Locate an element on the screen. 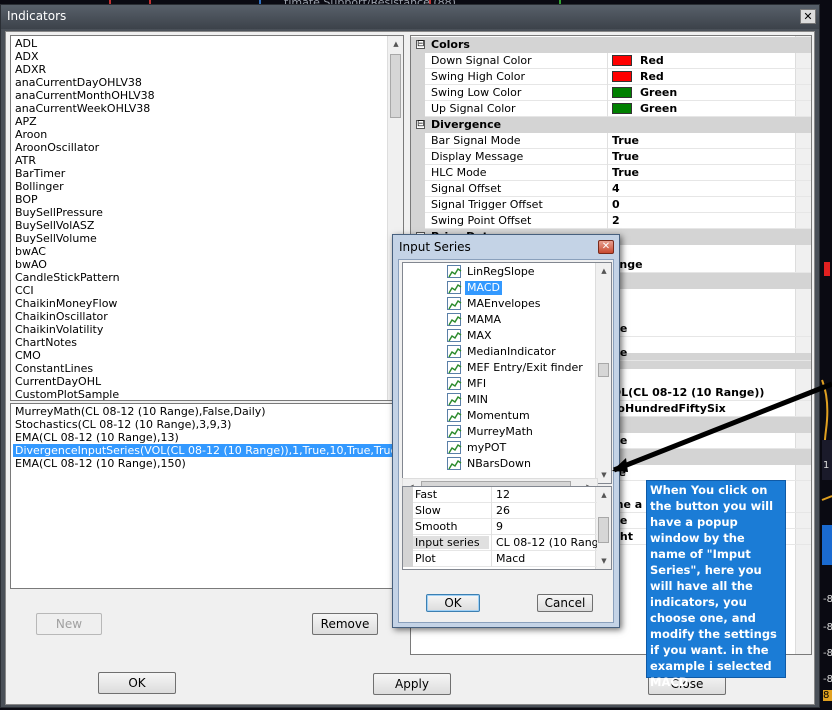 Image resolution: width=832 pixels, height=710 pixels. applied-indicator-item: Stochastics(CL 08-12 (10 Range),3,9,3) is located at coordinates (123, 424).